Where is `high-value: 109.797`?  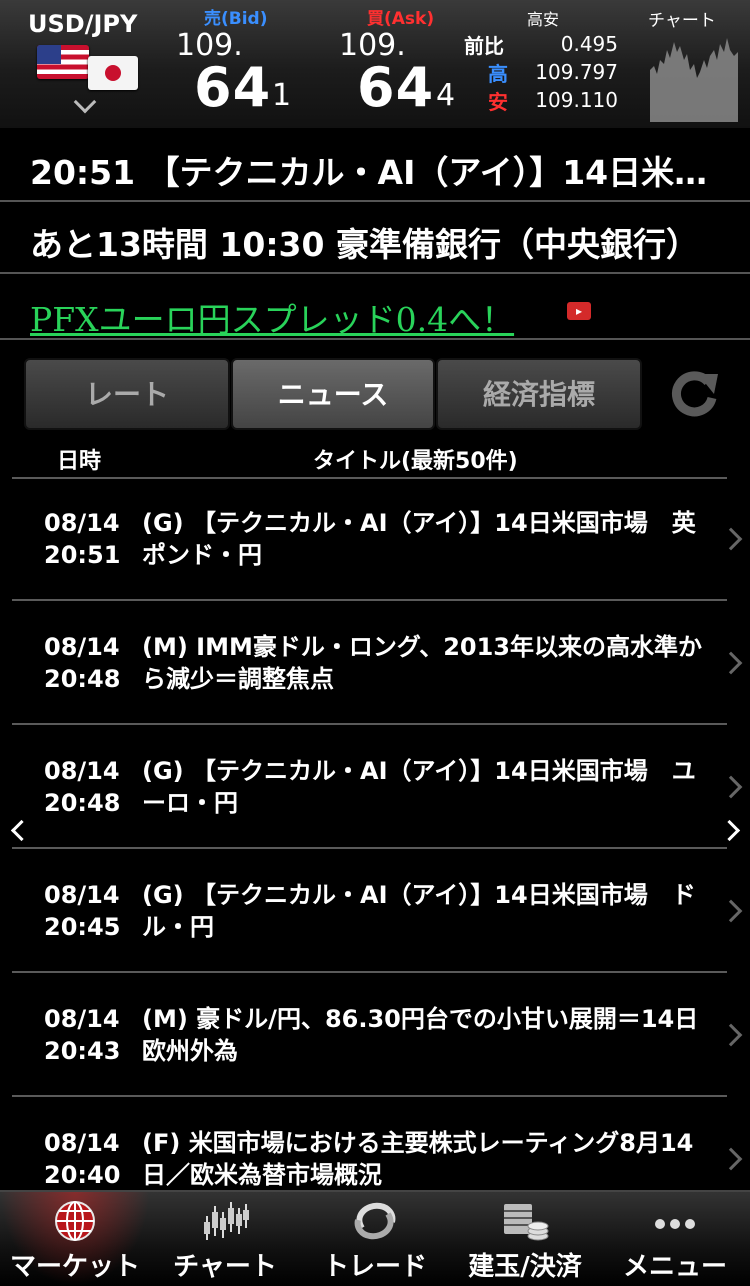
high-value: 109.797 is located at coordinates (576, 72).